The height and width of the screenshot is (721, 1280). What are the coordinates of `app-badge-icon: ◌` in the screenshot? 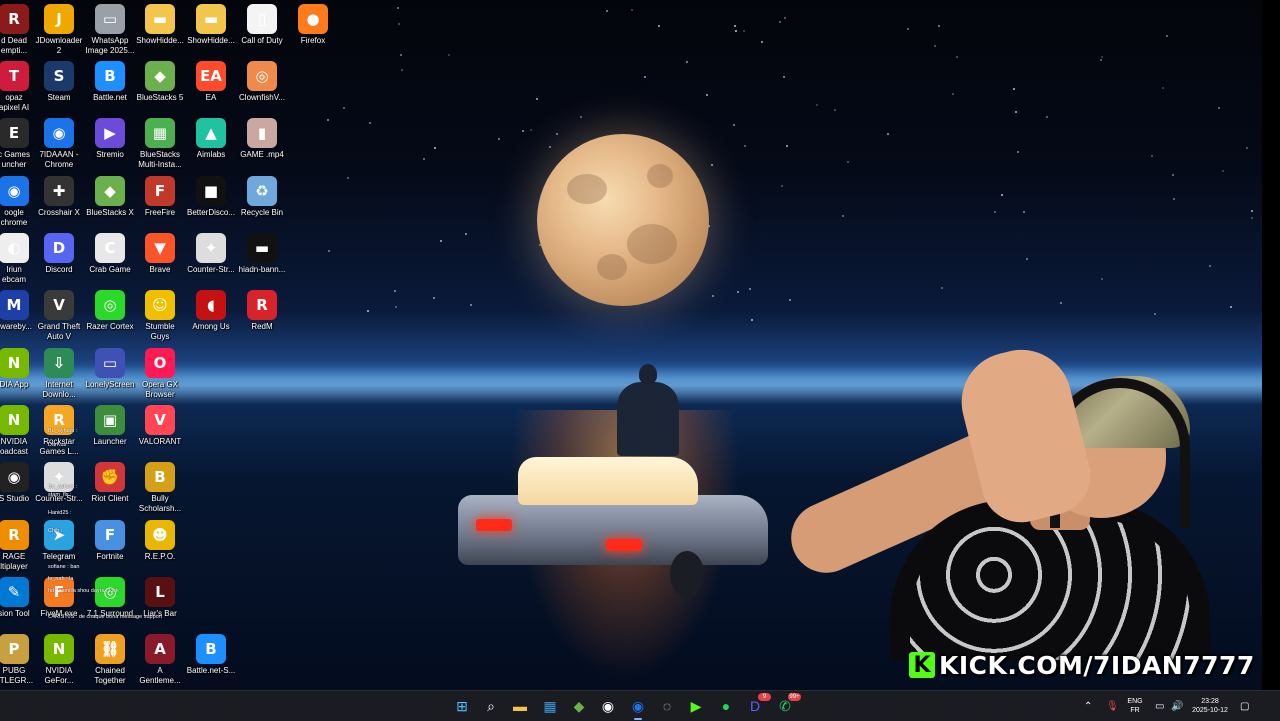 It's located at (667, 706).